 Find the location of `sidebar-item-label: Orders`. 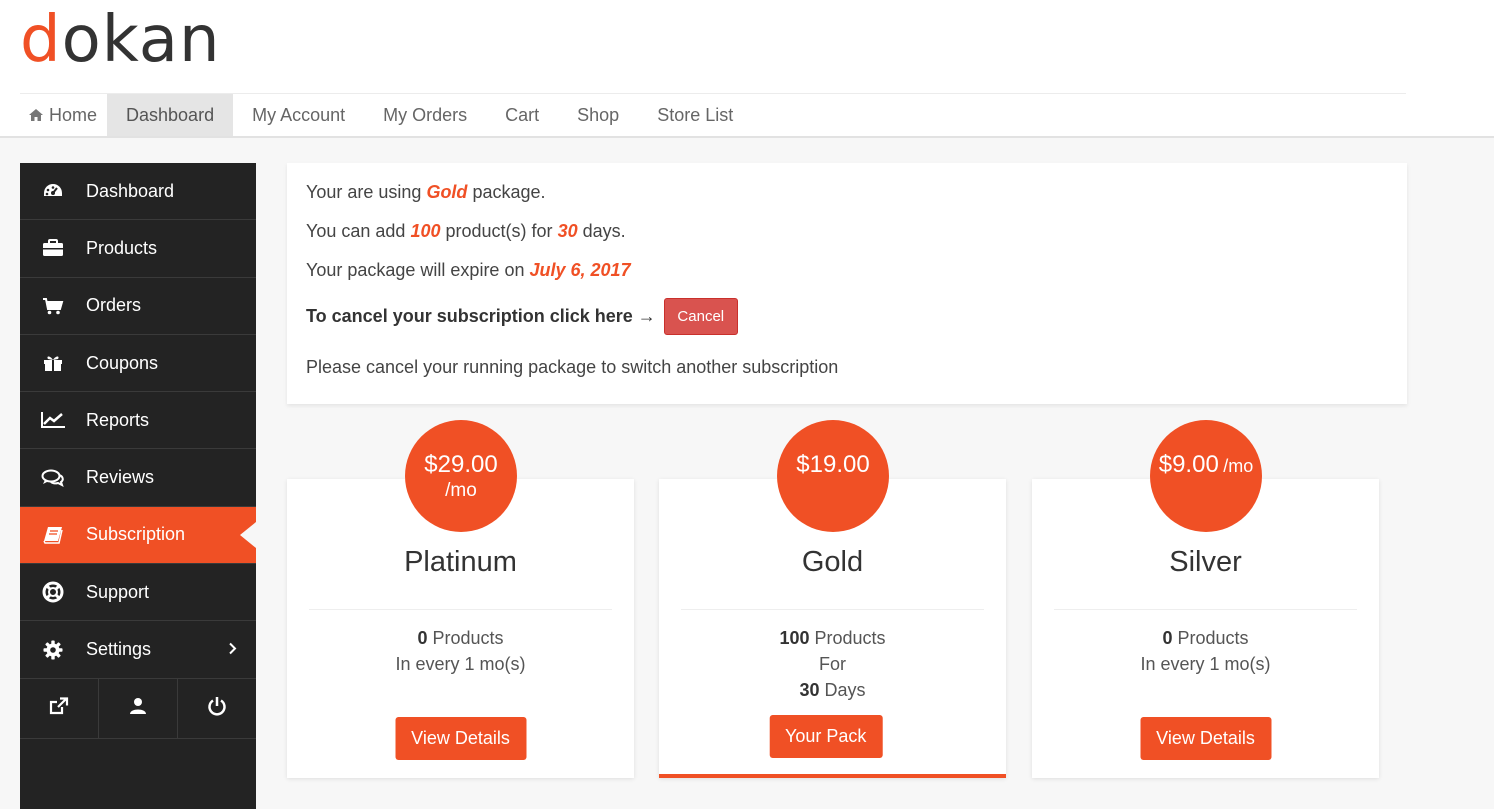

sidebar-item-label: Orders is located at coordinates (114, 305).